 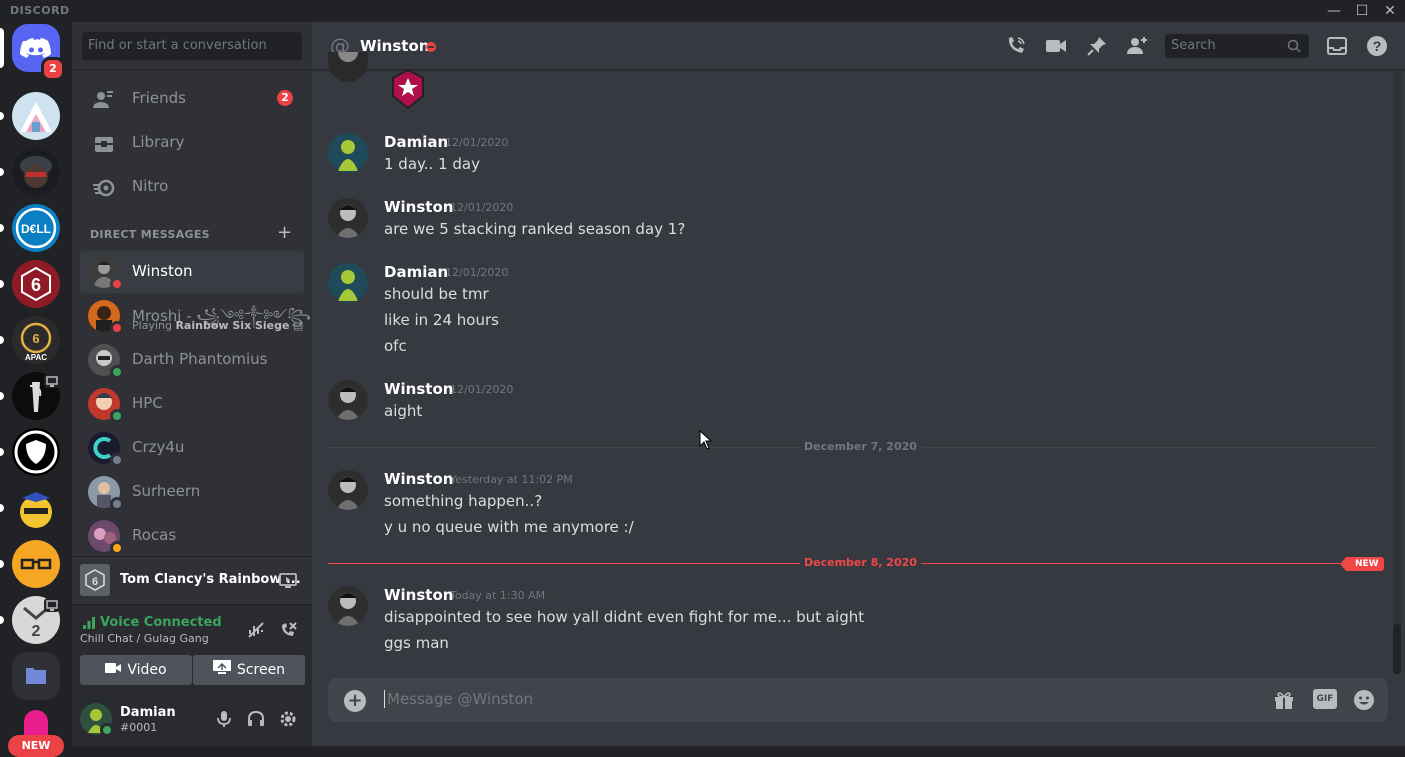 I want to click on emoji-icon, so click(x=1364, y=700).